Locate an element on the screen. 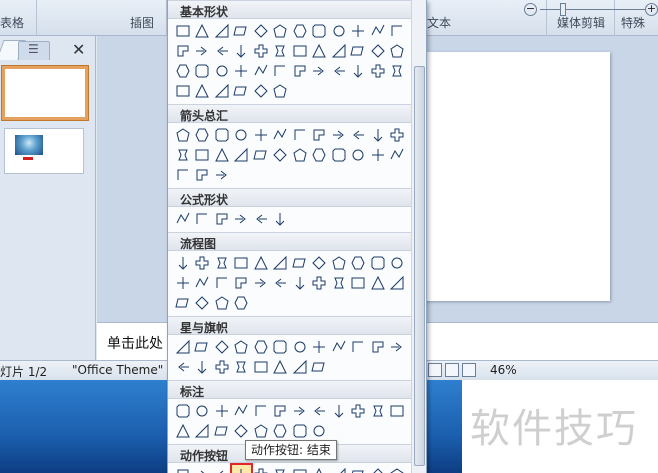 The width and height of the screenshot is (658, 473). tab-outline: ☰ is located at coordinates (34, 50).